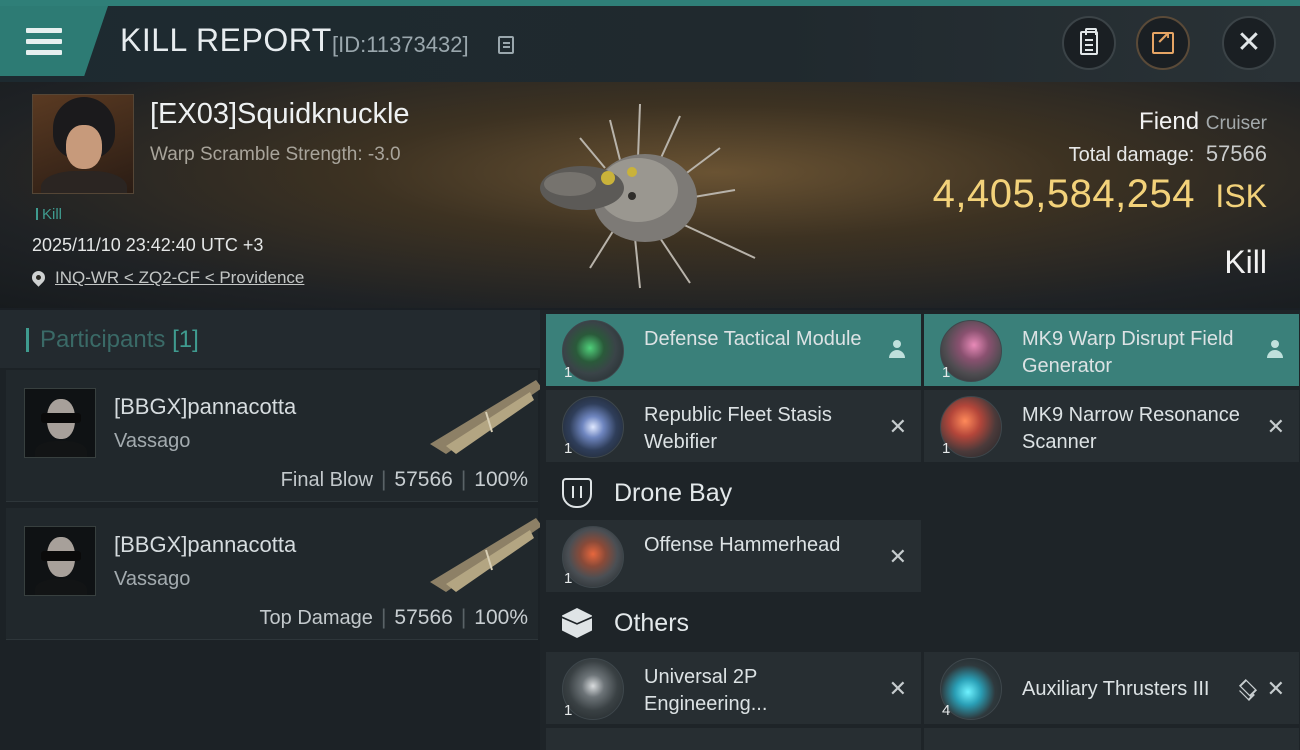 The width and height of the screenshot is (1300, 750). Describe the element at coordinates (275, 154) in the screenshot. I see `warp-scramble-strength: Warp Scramble Strength: -3.0` at that location.